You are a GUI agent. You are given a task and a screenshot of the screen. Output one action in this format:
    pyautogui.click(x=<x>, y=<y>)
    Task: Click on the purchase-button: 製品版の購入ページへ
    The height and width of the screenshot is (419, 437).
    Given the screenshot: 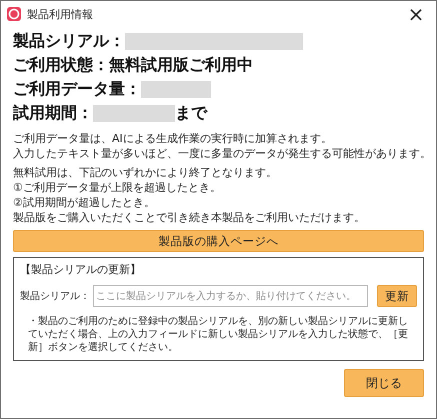 What is the action you would take?
    pyautogui.click(x=218, y=241)
    